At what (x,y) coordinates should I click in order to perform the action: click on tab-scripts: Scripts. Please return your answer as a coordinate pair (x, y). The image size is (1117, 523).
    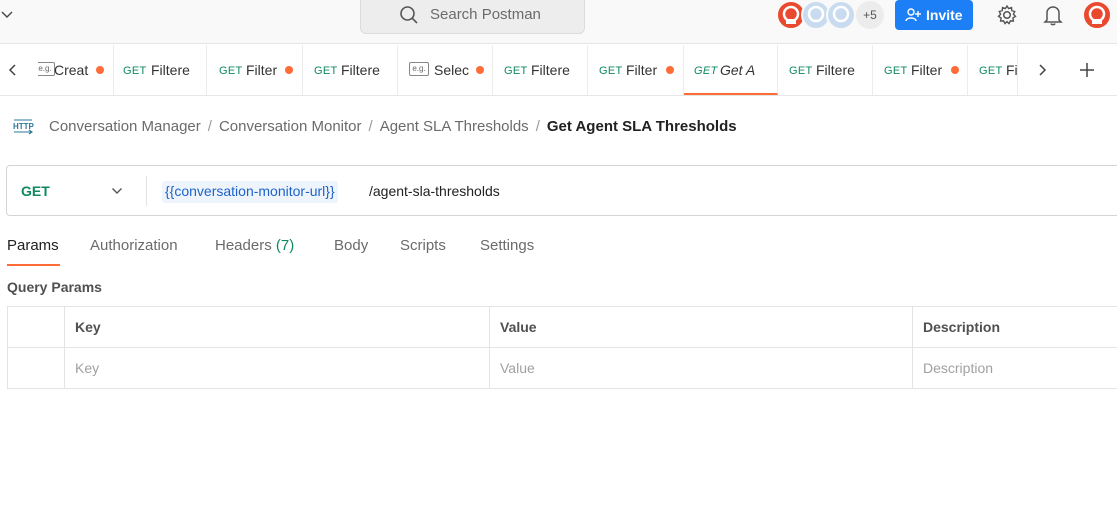
    Looking at the image, I should click on (423, 245).